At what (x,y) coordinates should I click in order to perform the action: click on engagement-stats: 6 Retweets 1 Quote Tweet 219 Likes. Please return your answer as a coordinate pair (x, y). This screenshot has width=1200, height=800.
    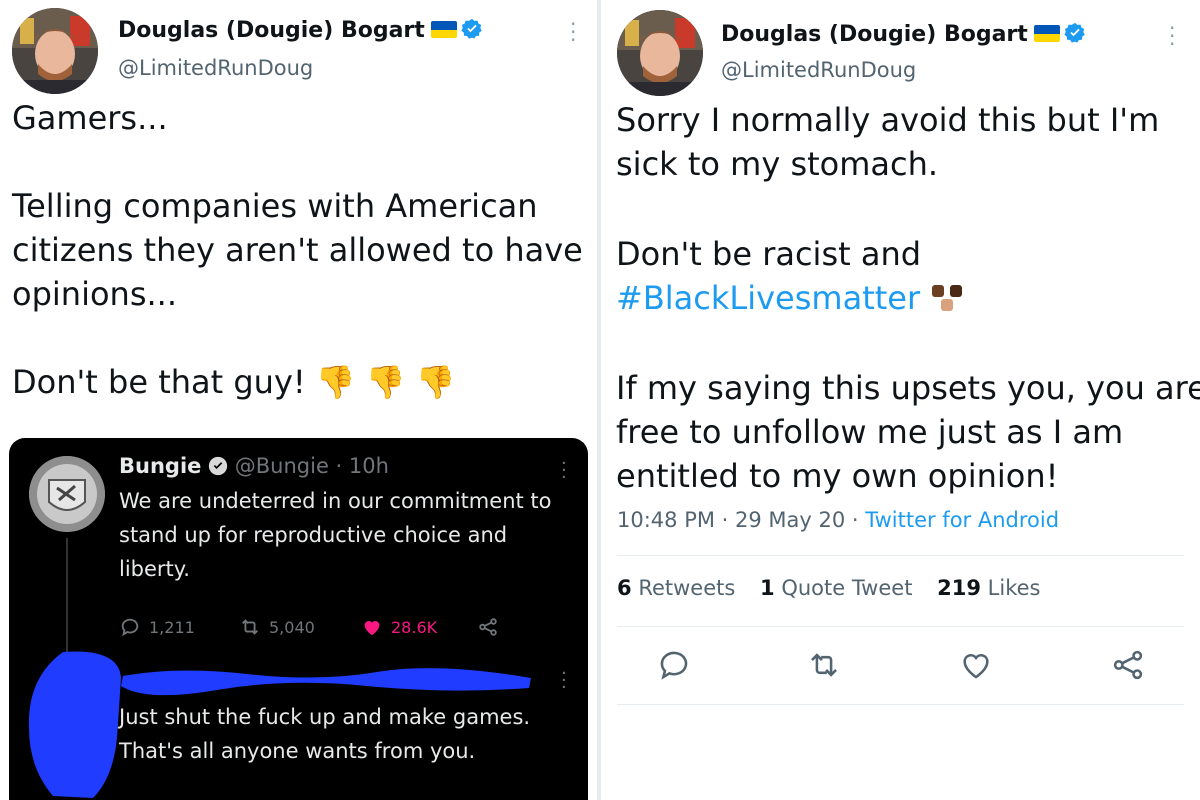
    Looking at the image, I should click on (837, 588).